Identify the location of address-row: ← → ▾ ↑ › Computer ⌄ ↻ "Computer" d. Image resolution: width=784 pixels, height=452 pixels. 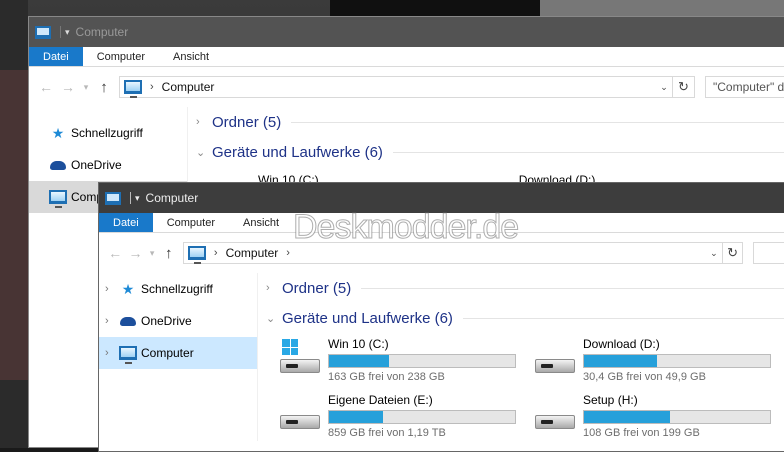
(406, 87).